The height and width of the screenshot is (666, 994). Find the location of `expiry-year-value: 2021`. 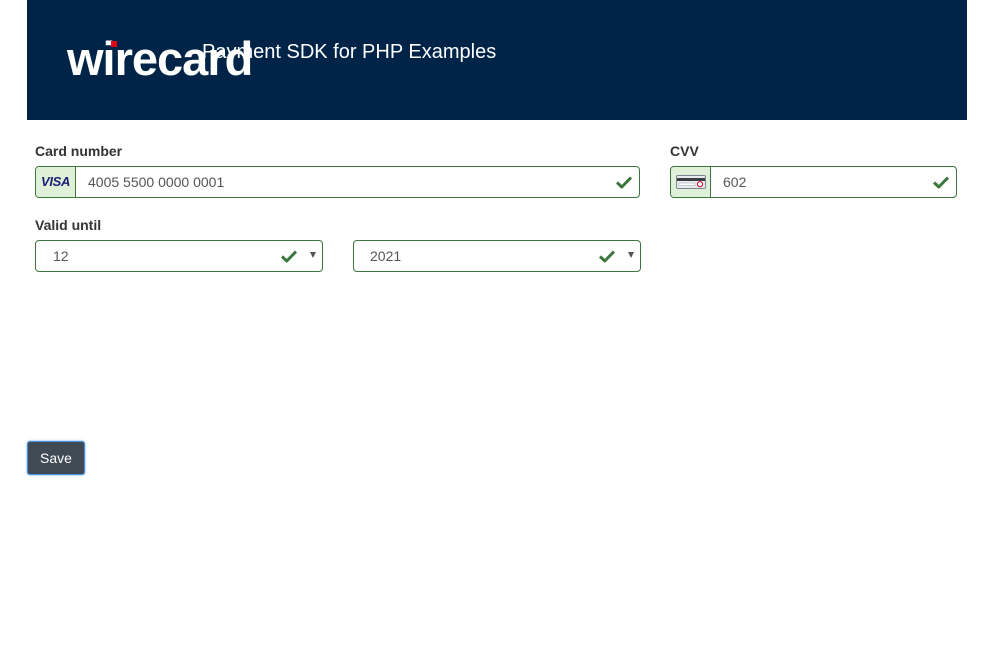

expiry-year-value: 2021 is located at coordinates (386, 256).